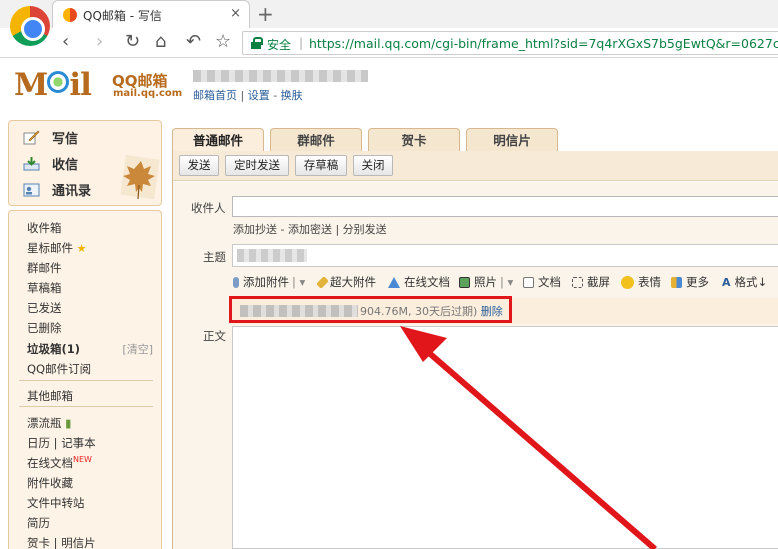 The image size is (778, 549). What do you see at coordinates (316, 140) in the screenshot?
I see `tab-group-mail: 群邮件` at bounding box center [316, 140].